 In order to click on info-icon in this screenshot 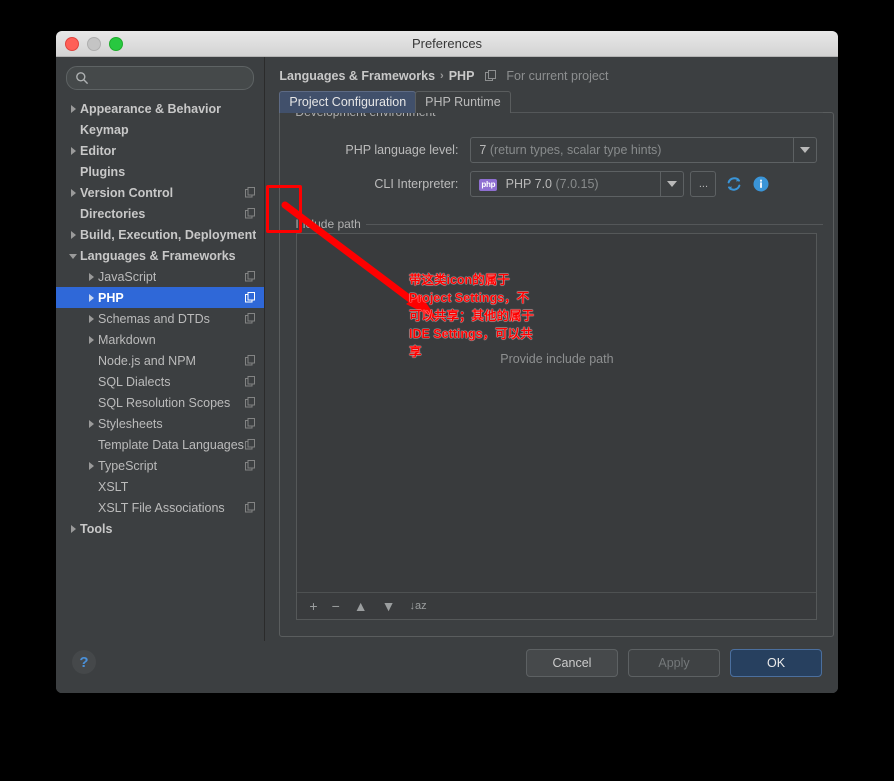, I will do `click(761, 184)`.